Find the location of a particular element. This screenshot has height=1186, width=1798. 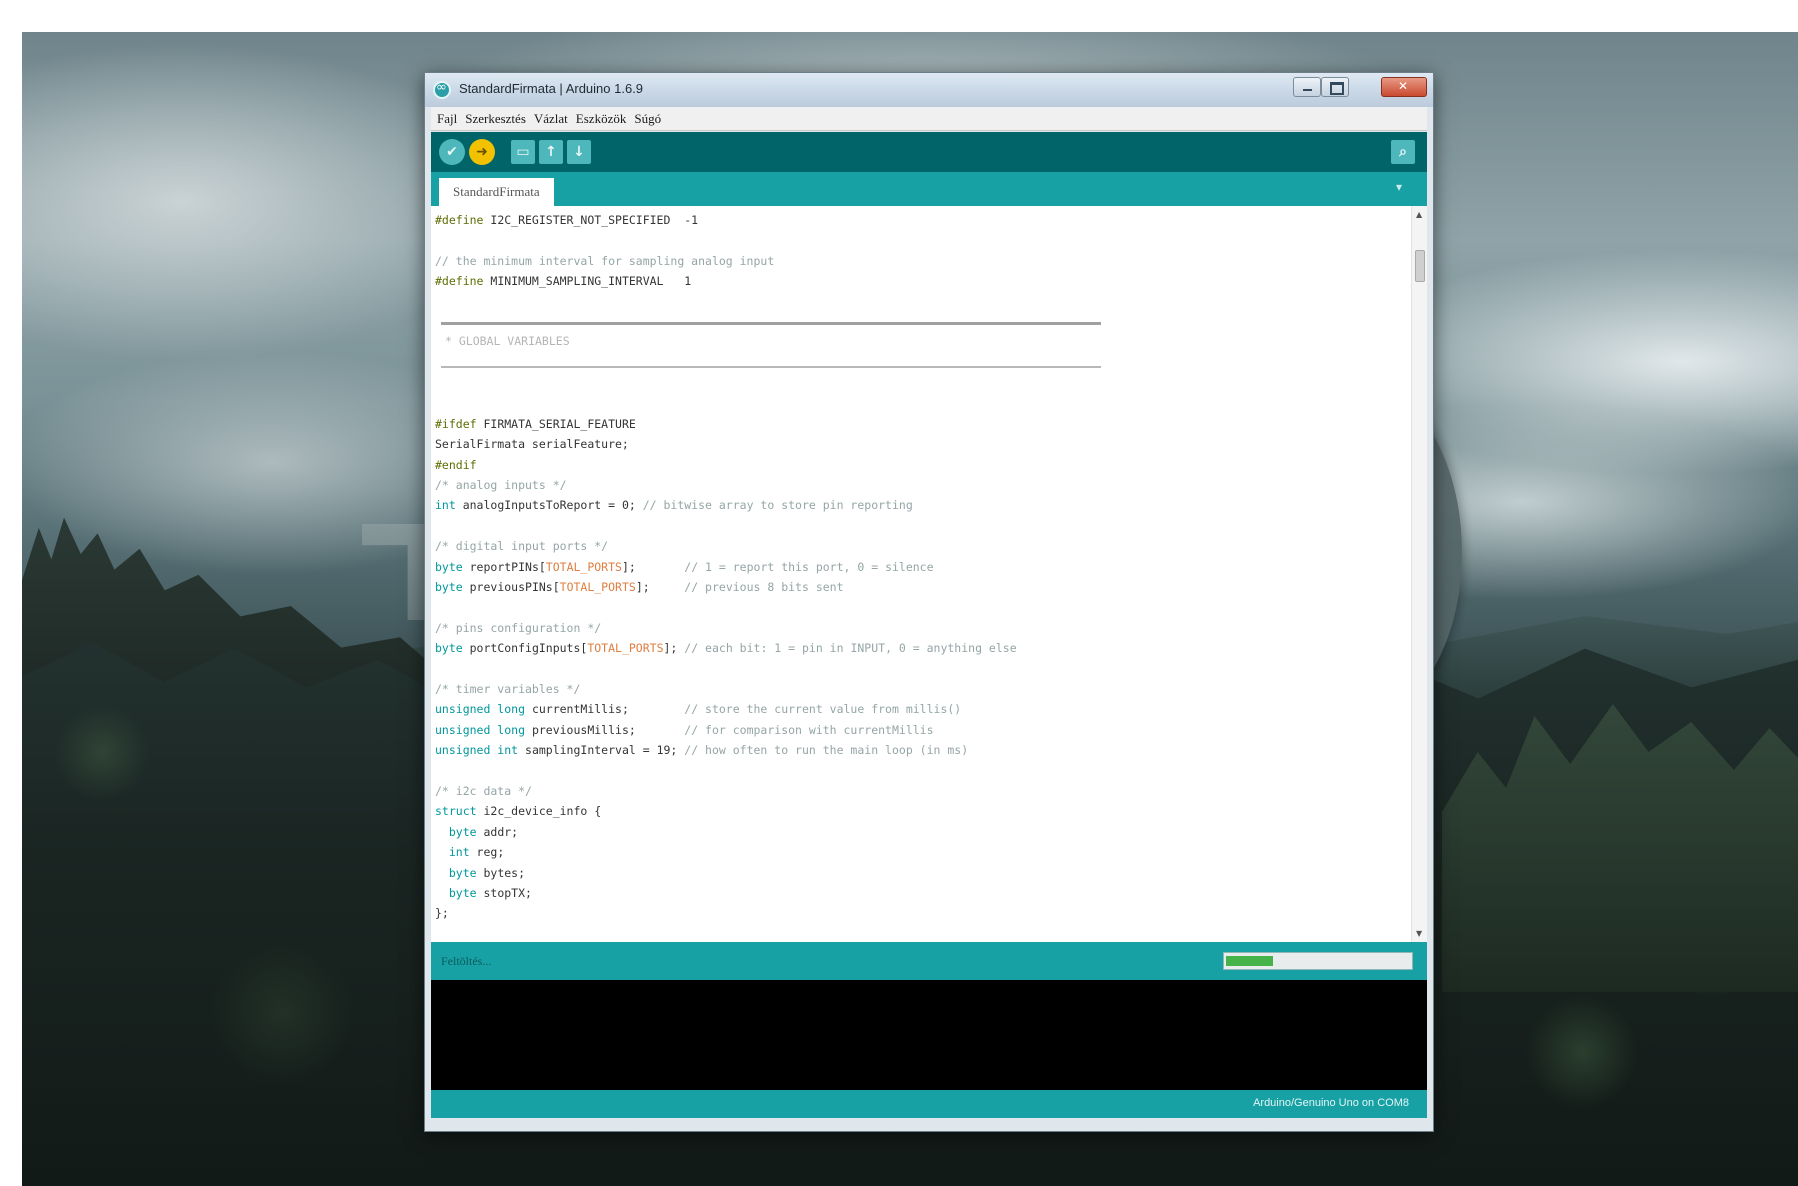

code-token: FIRMATA_SERIAL_FEATURE is located at coordinates (556, 423).